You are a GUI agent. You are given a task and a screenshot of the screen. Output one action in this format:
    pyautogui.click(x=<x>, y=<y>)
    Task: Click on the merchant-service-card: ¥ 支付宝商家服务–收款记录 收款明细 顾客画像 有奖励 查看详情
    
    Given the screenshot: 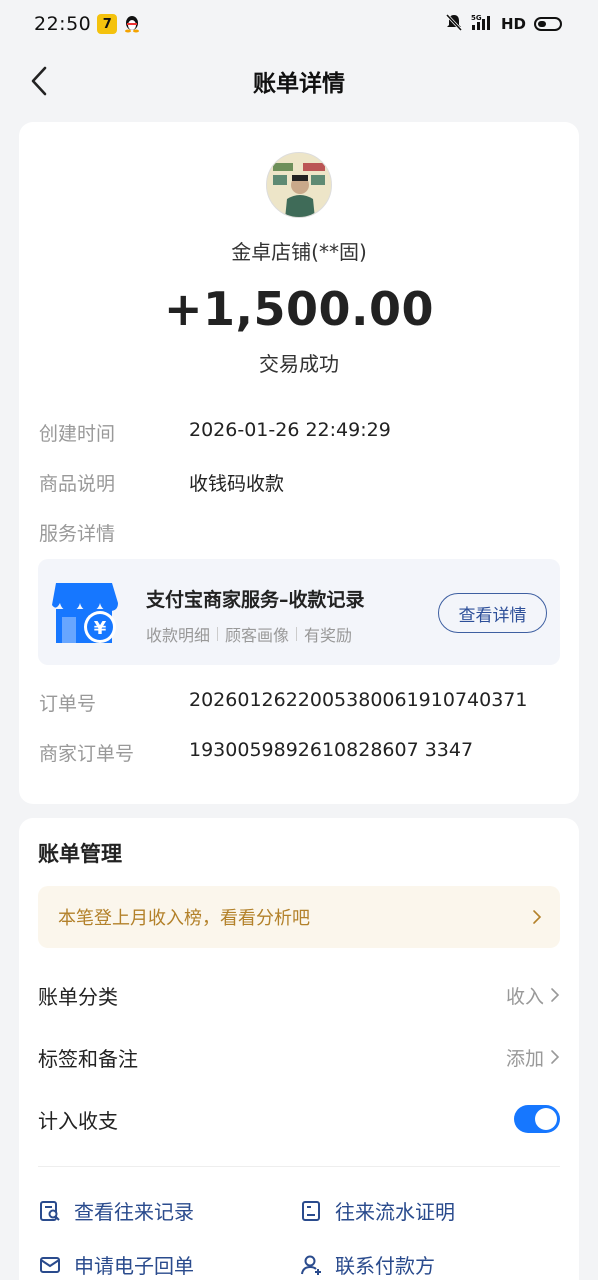 What is the action you would take?
    pyautogui.click(x=299, y=612)
    